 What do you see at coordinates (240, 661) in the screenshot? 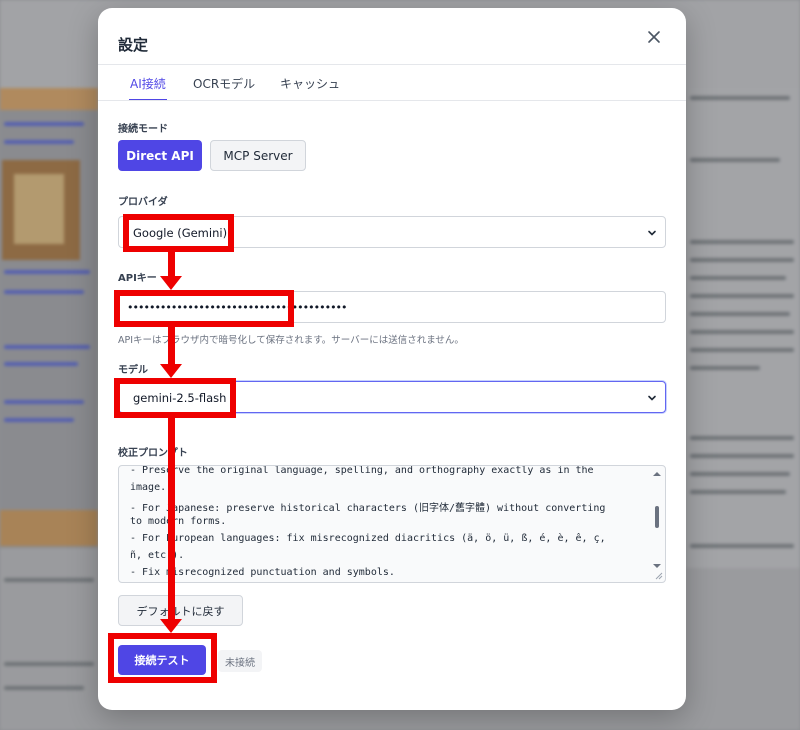
I see `status-badge: 未接続` at bounding box center [240, 661].